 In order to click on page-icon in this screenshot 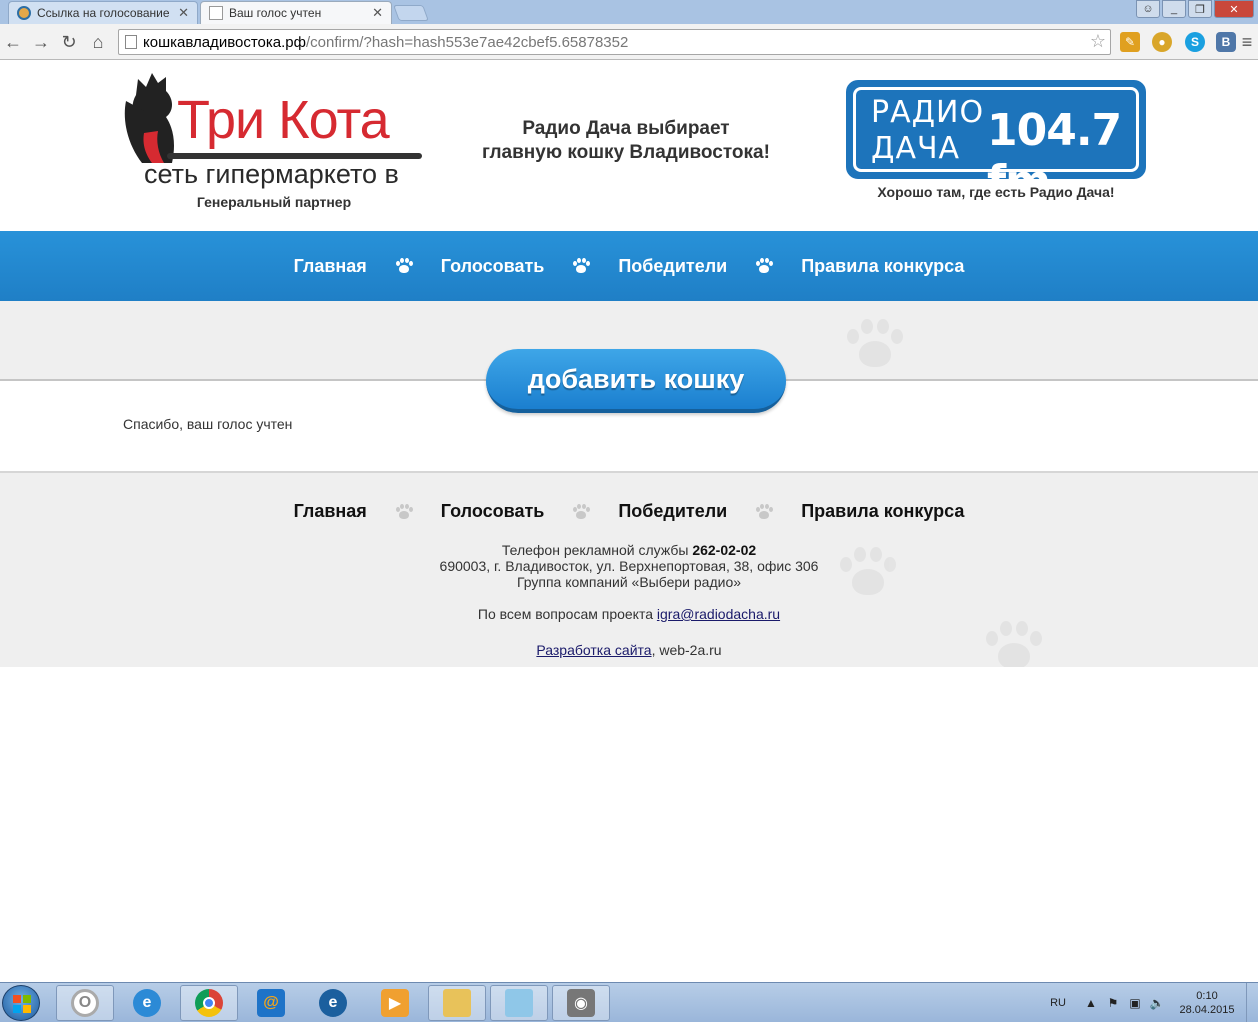, I will do `click(131, 42)`.